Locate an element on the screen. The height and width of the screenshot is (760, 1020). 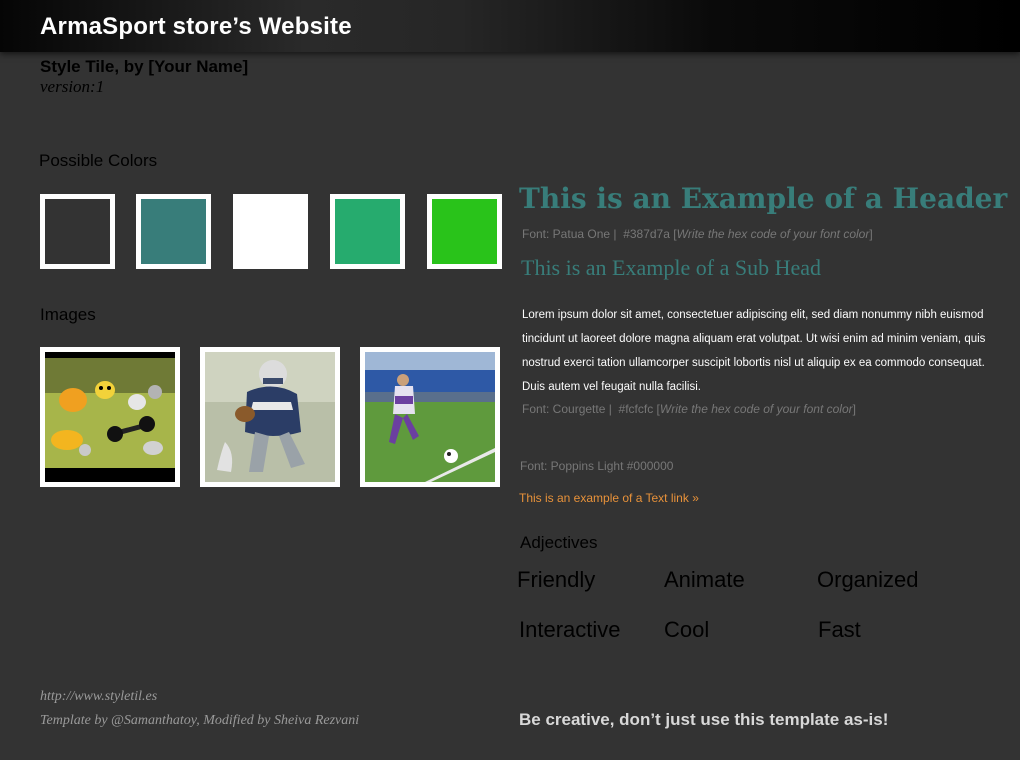
adjective-fast: Fast is located at coordinates (839, 629).